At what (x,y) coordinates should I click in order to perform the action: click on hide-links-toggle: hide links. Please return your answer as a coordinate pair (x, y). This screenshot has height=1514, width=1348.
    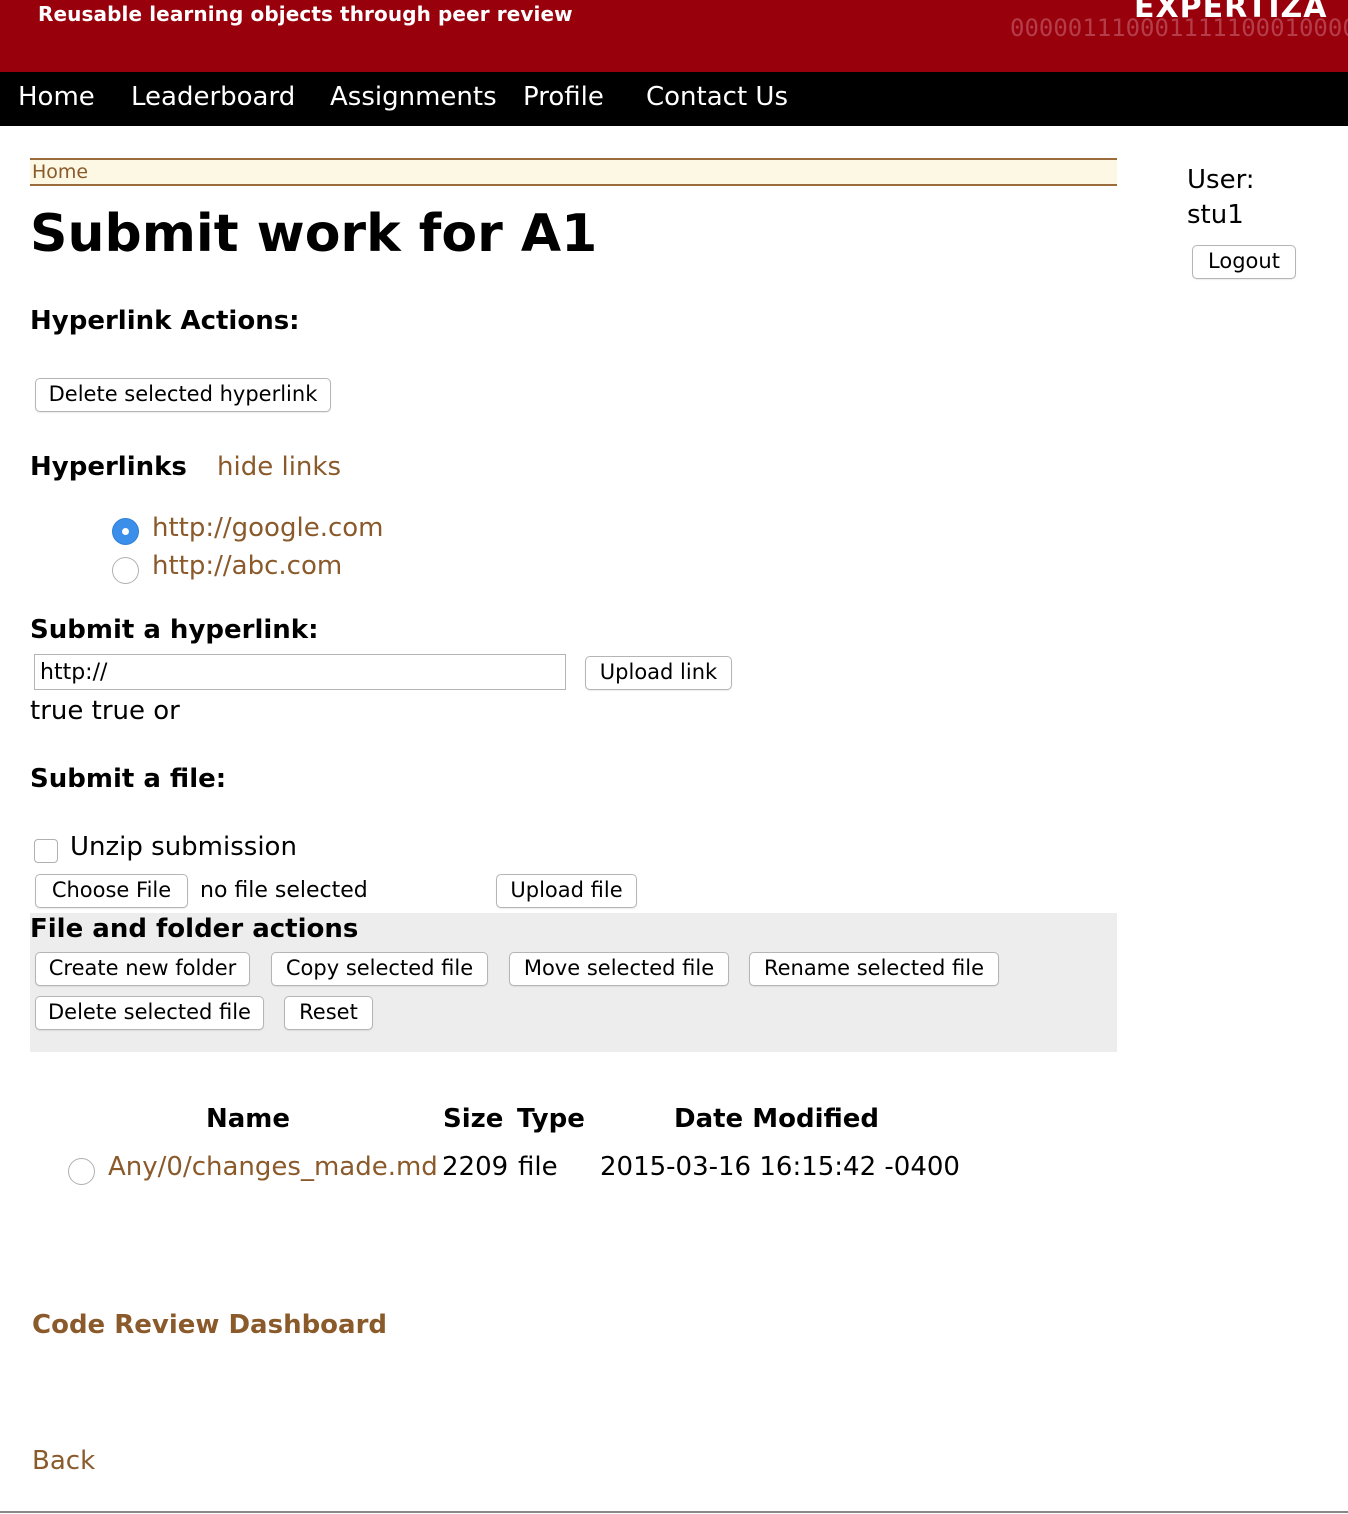
    Looking at the image, I should click on (279, 467).